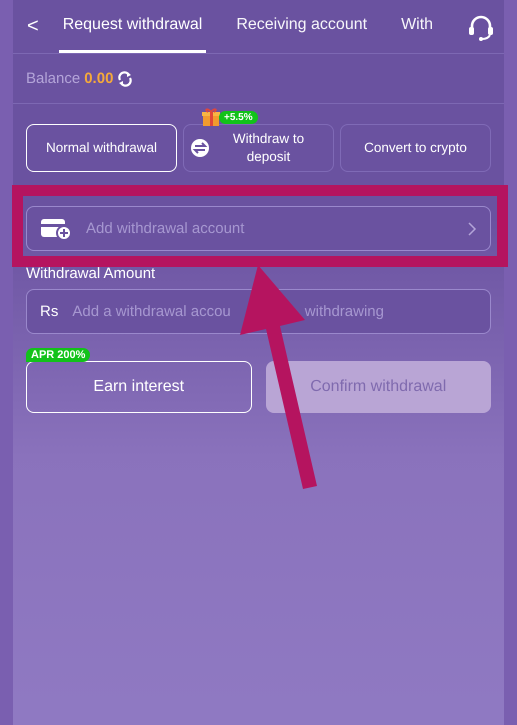 The width and height of the screenshot is (517, 725). What do you see at coordinates (43, 26) in the screenshot?
I see `back-button: <` at bounding box center [43, 26].